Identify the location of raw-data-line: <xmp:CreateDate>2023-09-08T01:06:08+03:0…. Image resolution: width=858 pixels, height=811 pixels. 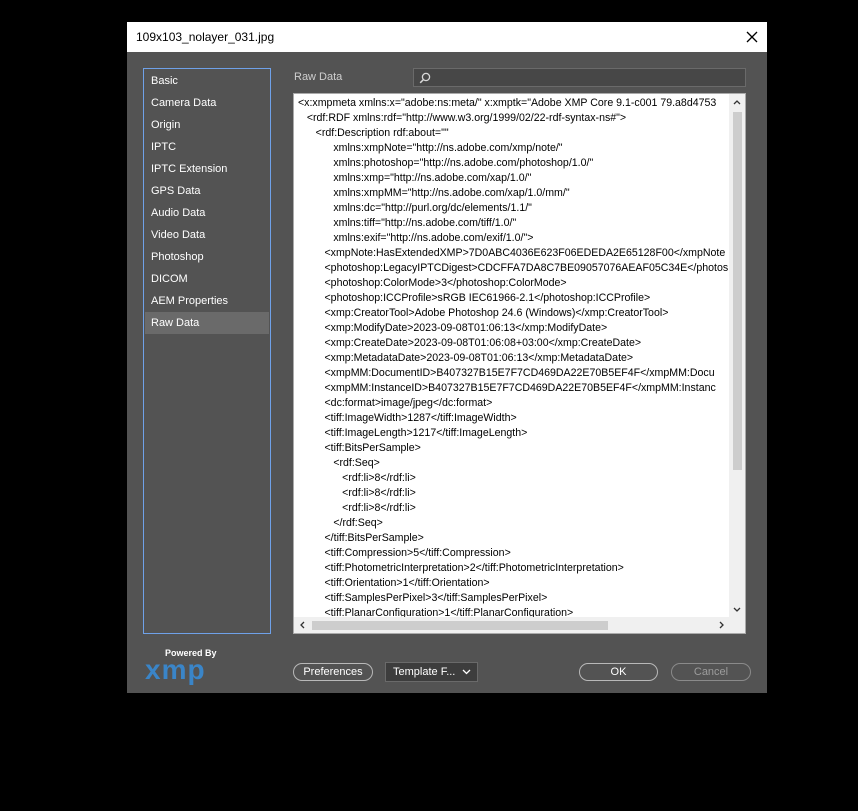
(470, 343).